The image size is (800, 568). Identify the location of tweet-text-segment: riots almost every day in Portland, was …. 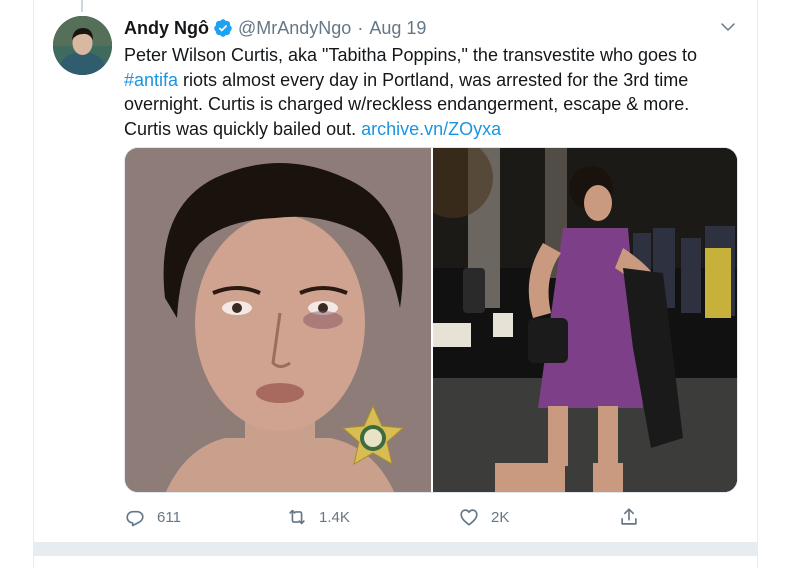
(433, 79).